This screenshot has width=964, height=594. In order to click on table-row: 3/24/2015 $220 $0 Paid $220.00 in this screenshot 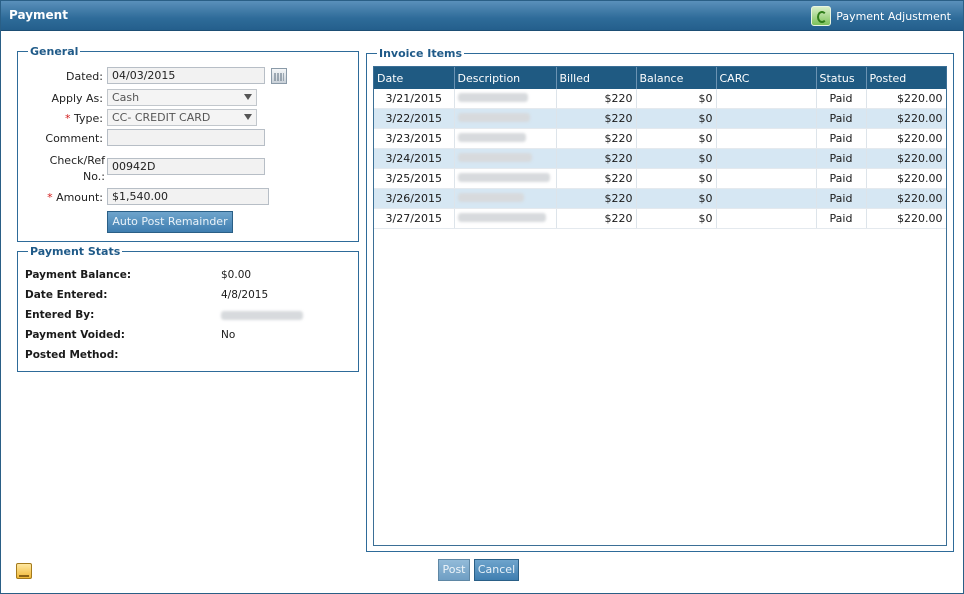, I will do `click(660, 158)`.